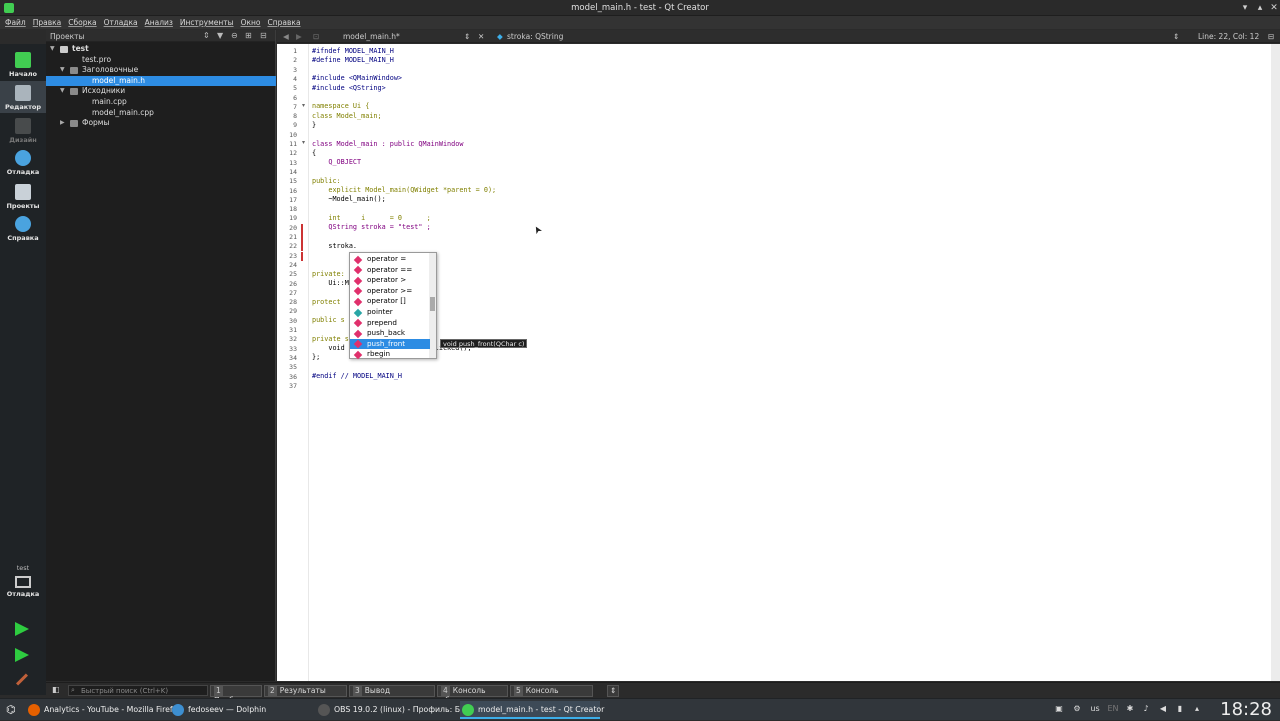  I want to click on mode-debug: Отладка, so click(23, 162).